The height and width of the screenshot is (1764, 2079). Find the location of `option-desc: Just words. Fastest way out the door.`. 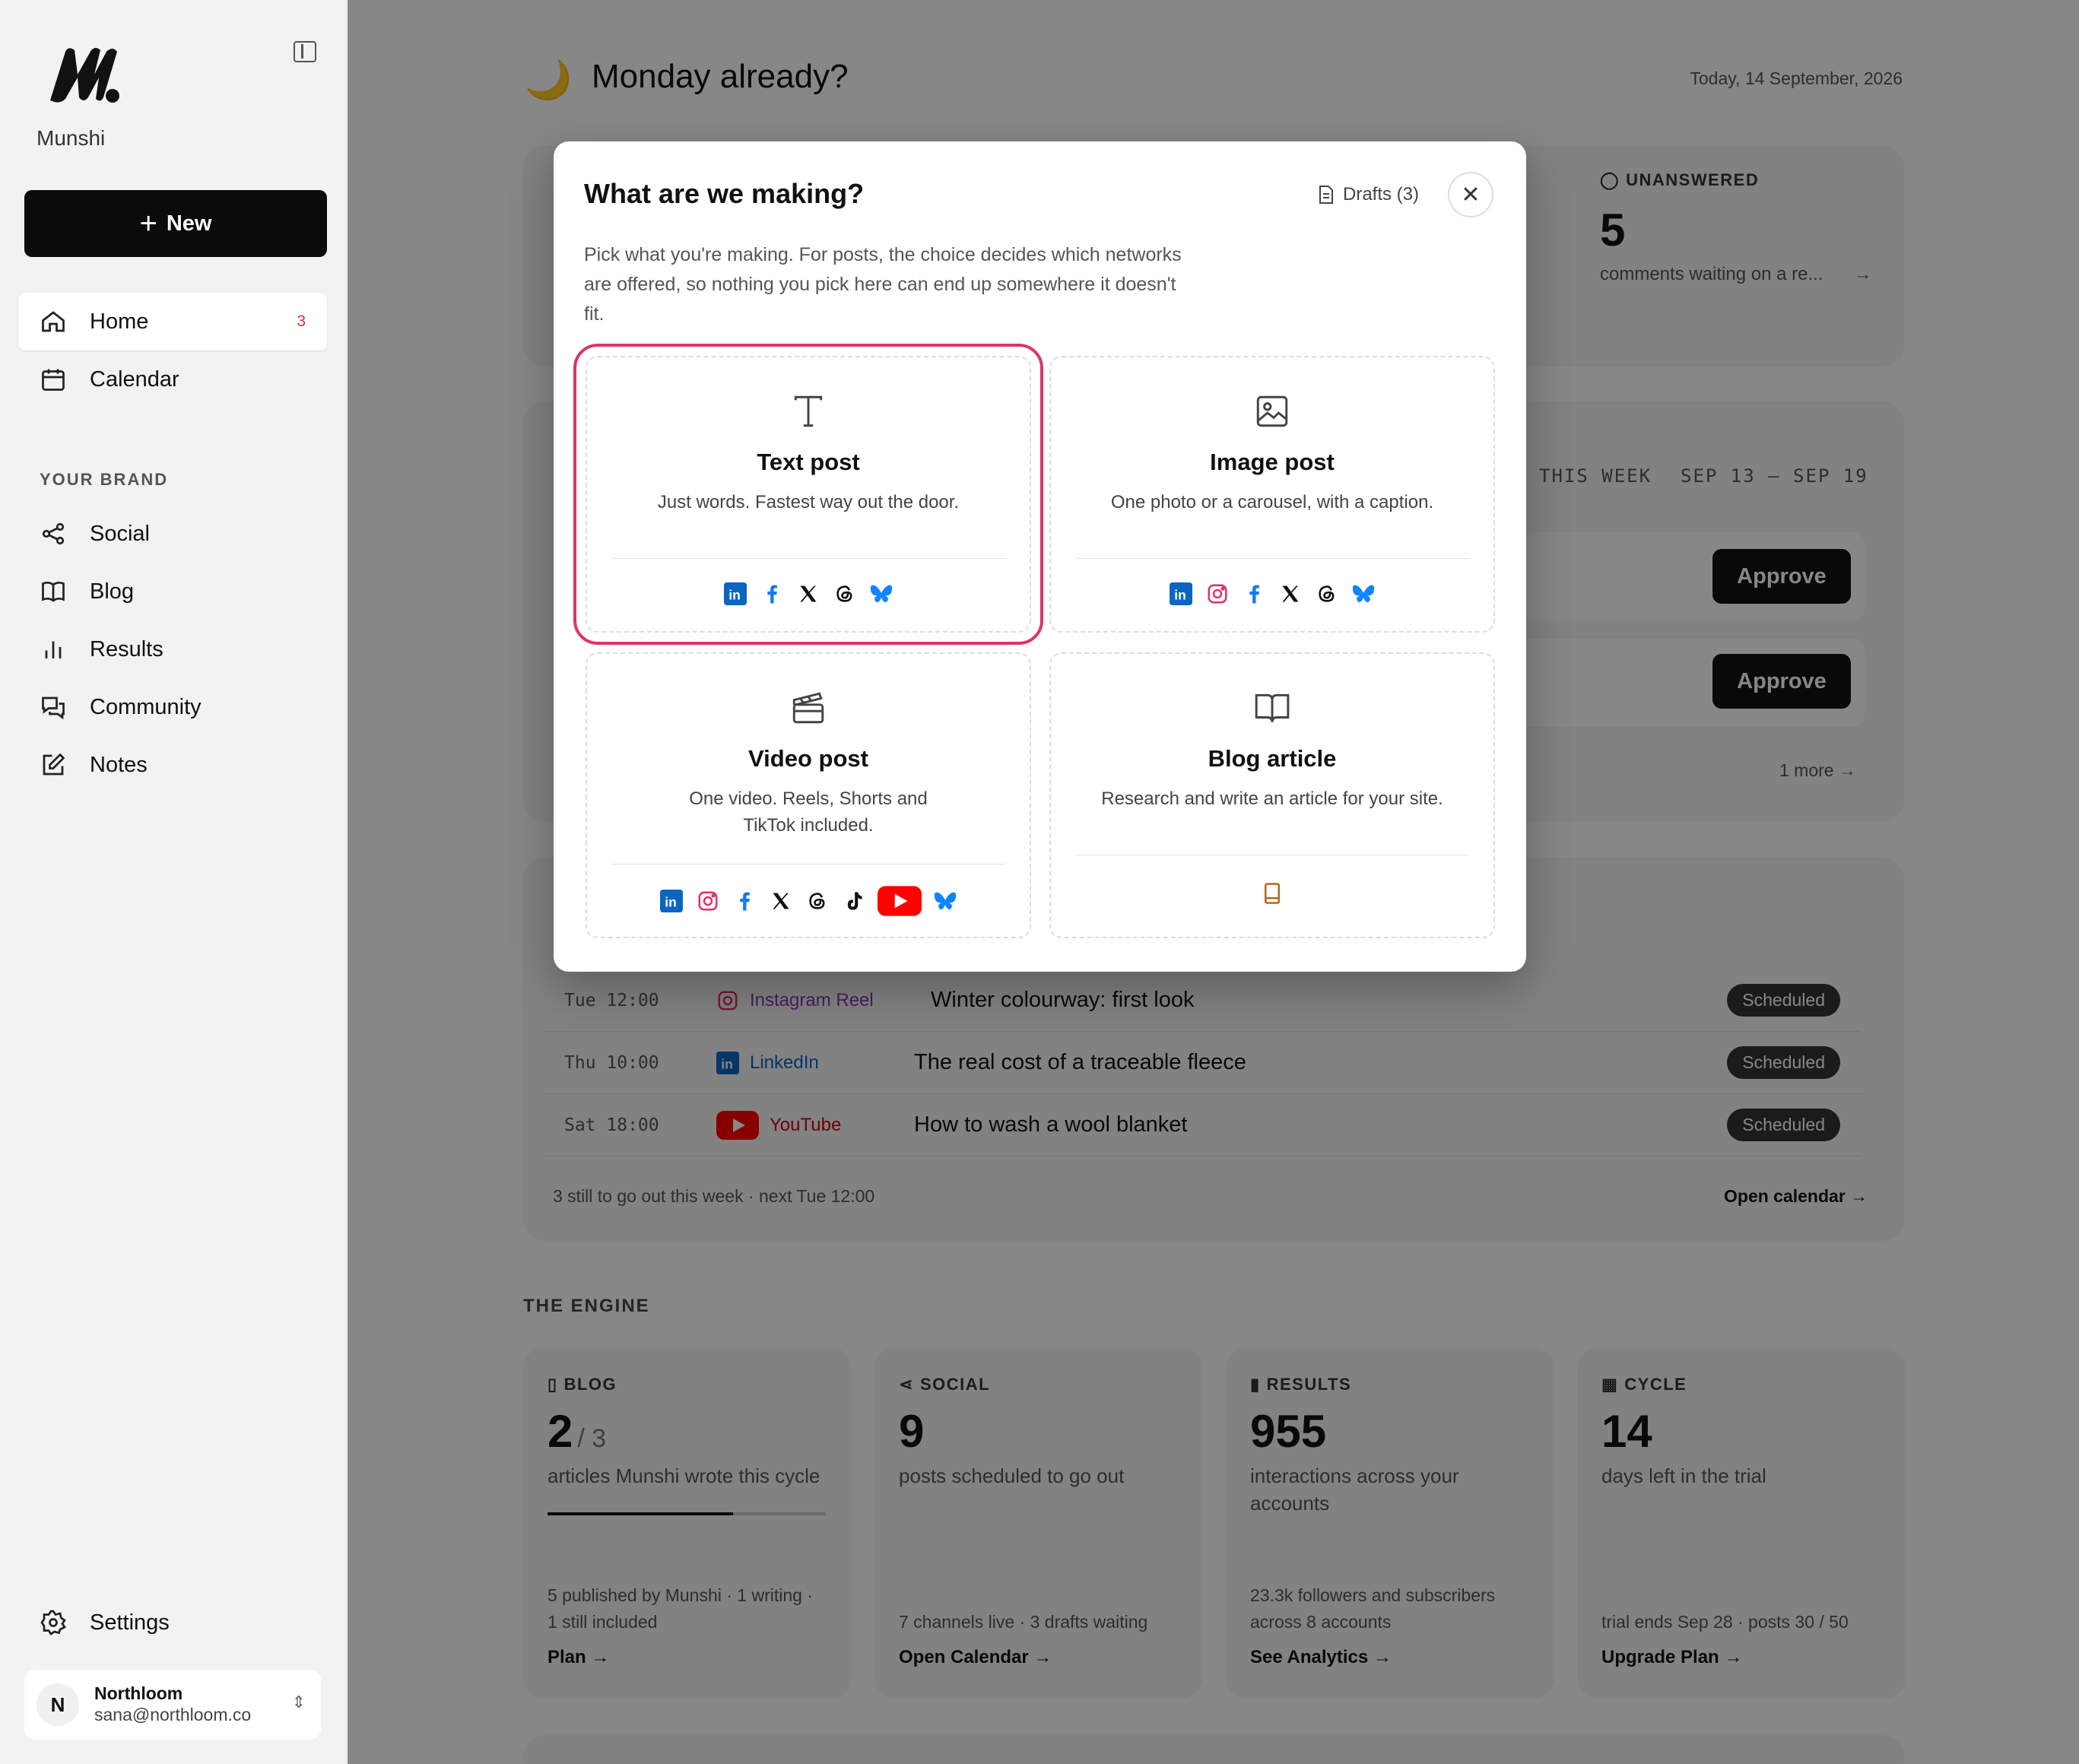

option-desc: Just words. Fastest way out the door. is located at coordinates (808, 502).